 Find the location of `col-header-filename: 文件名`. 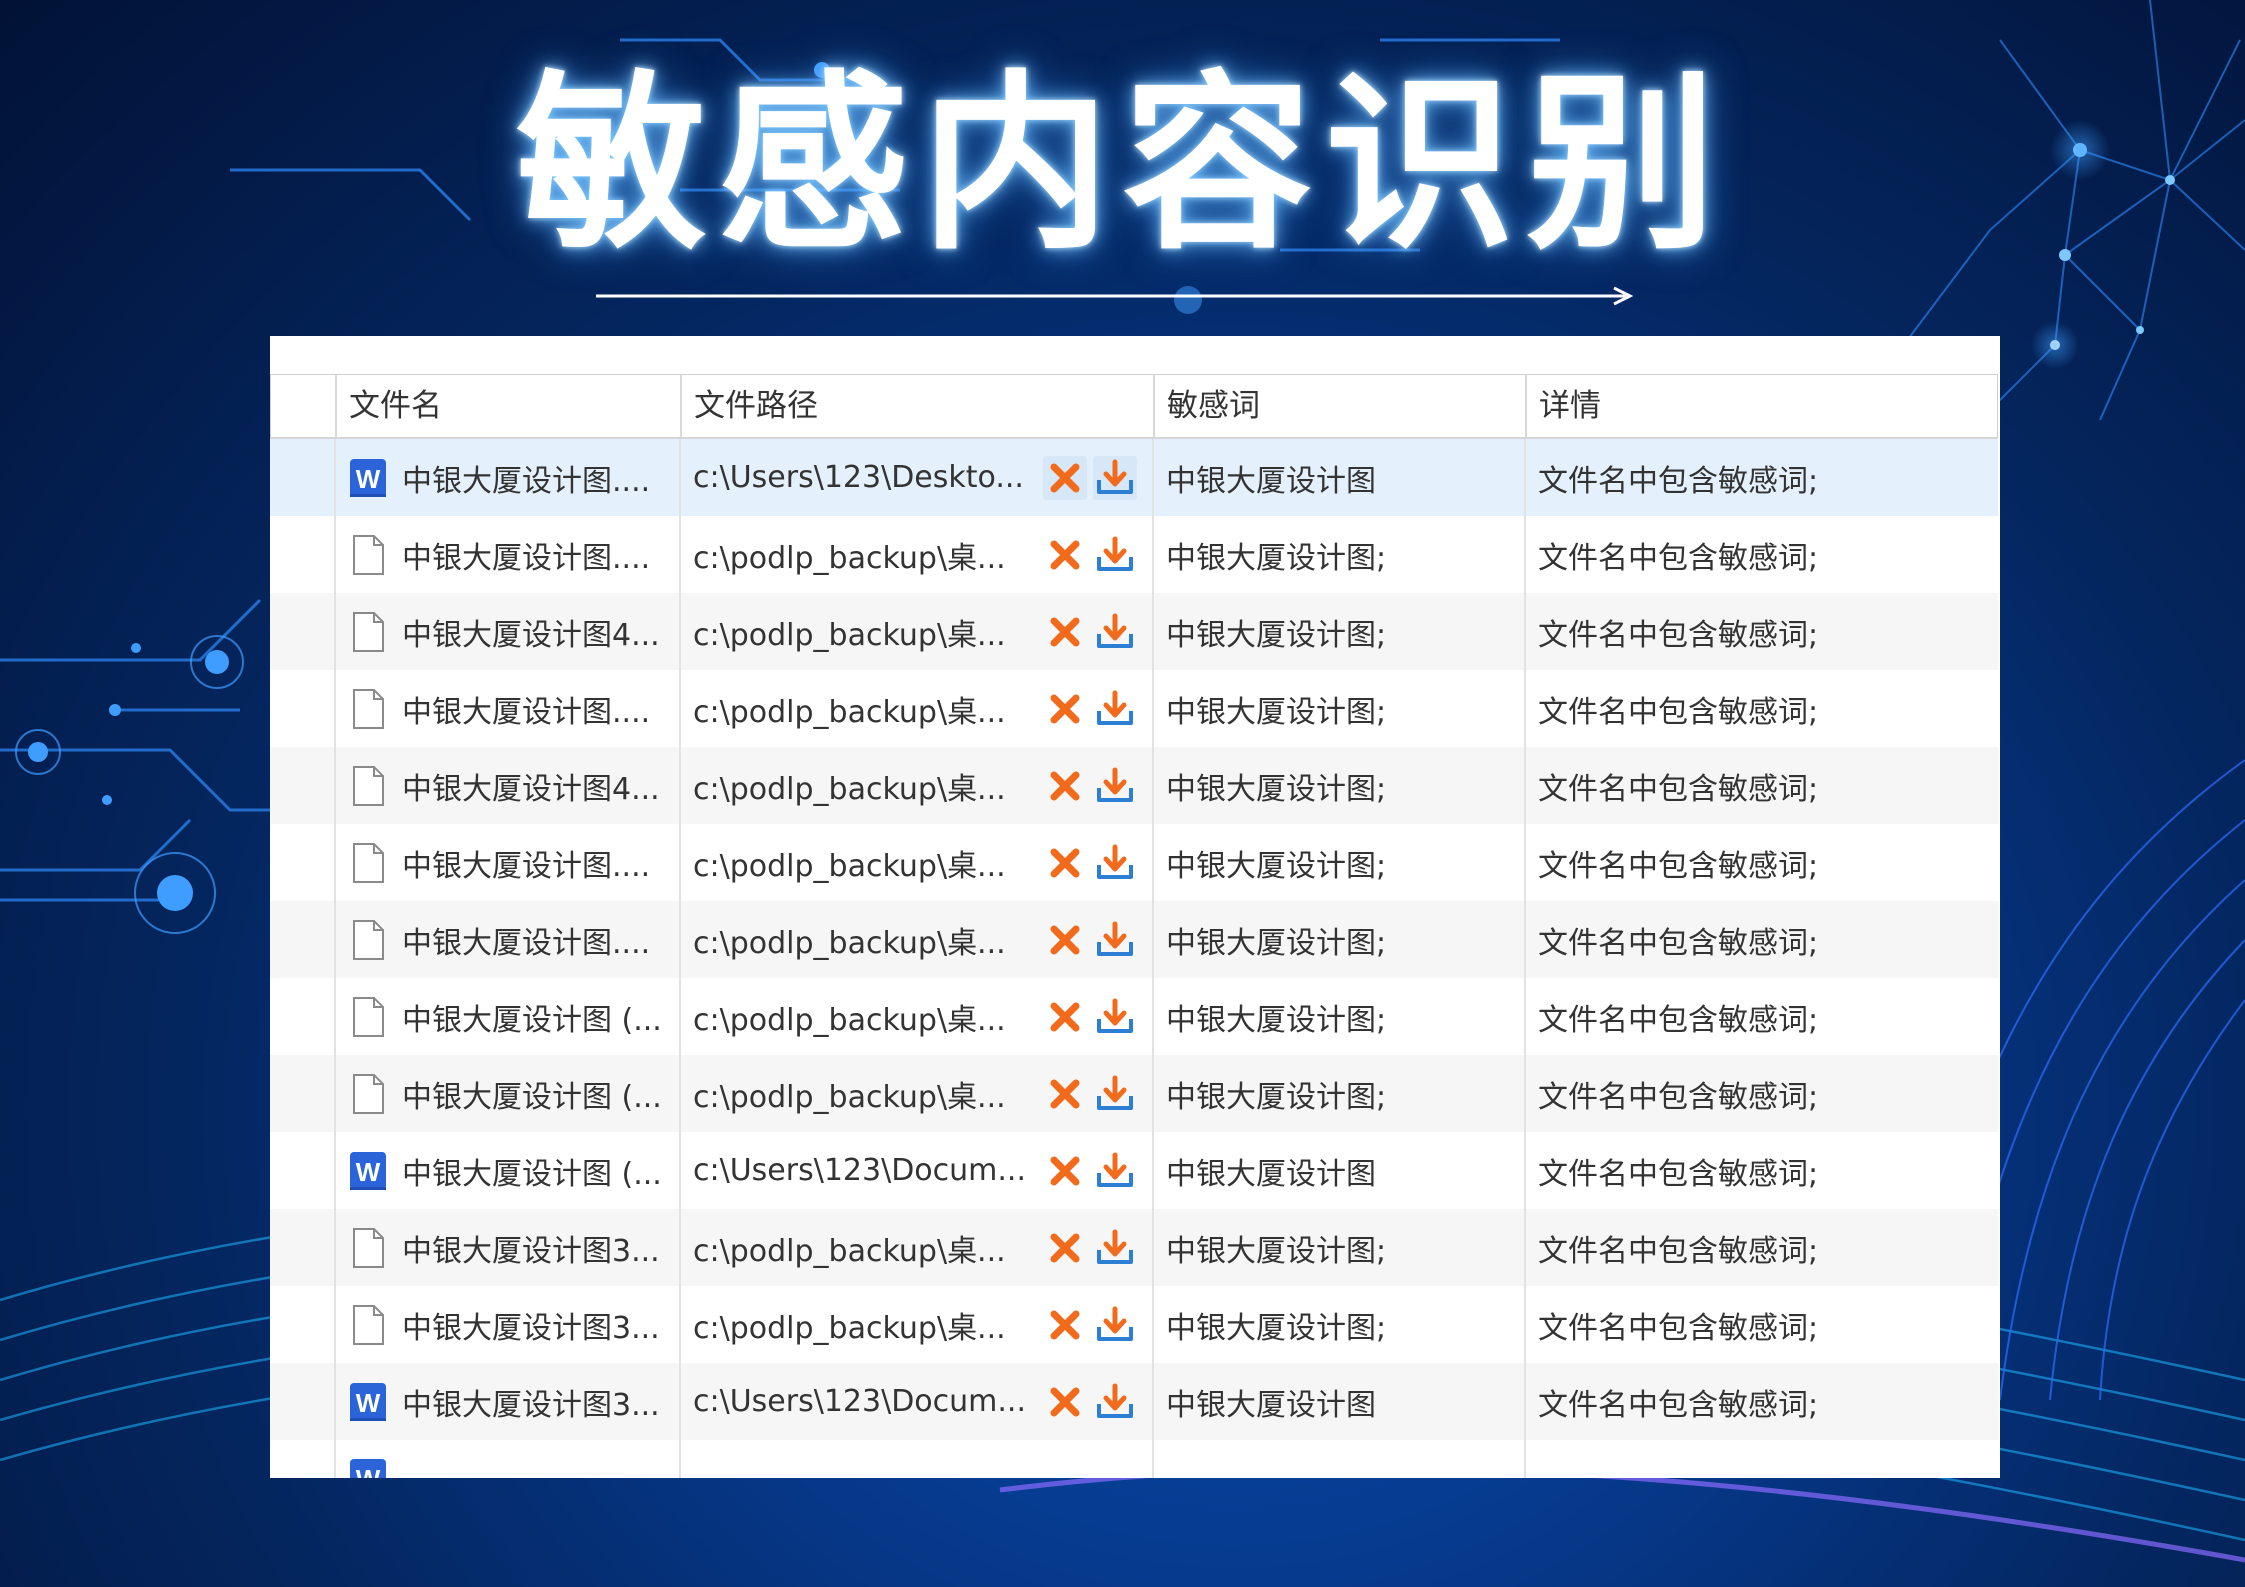

col-header-filename: 文件名 is located at coordinates (507, 406).